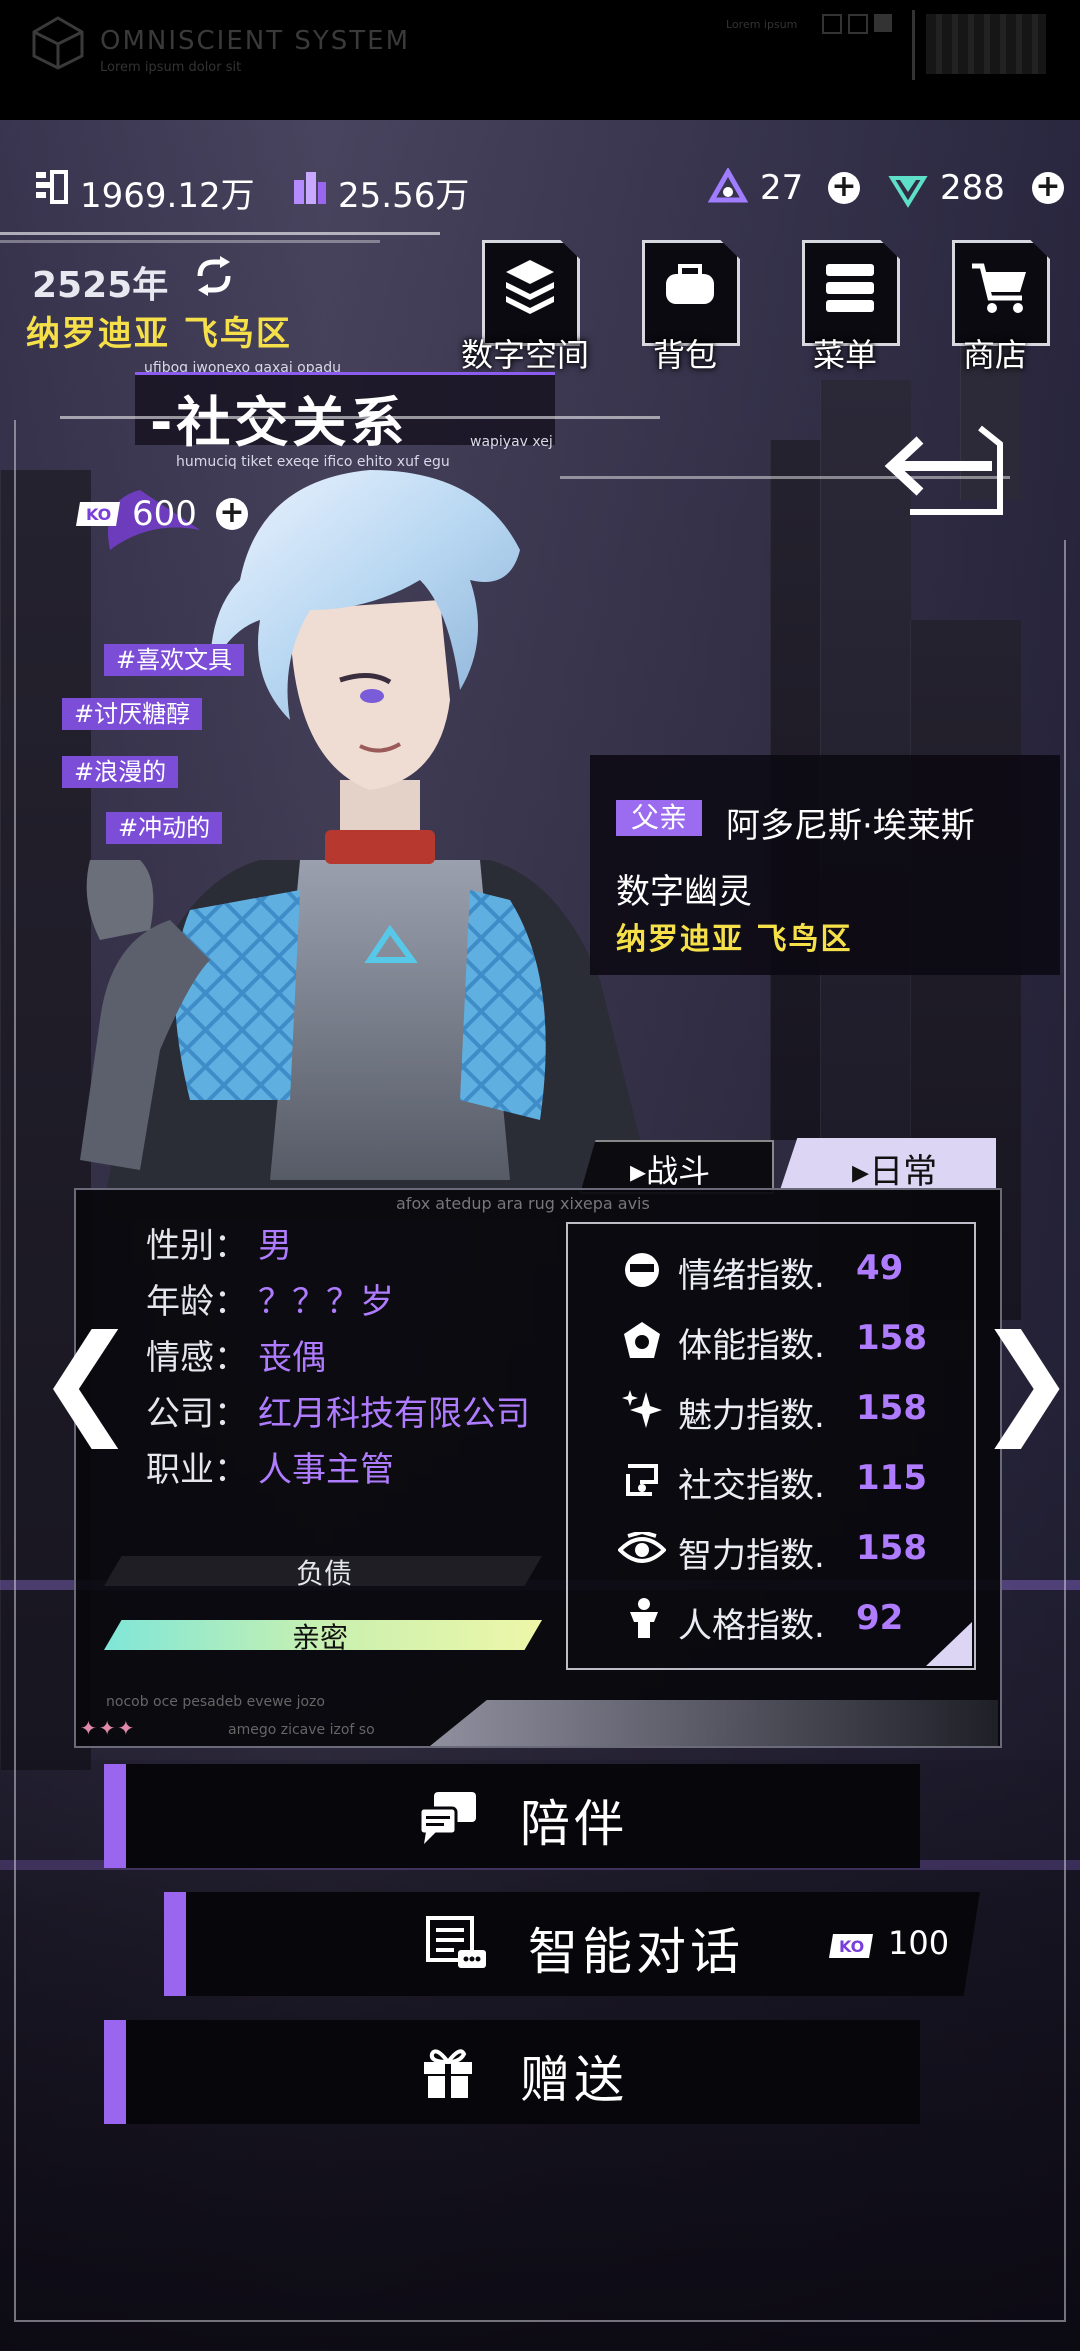 Image resolution: width=1080 pixels, height=2351 pixels. I want to click on social-icon, so click(642, 1480).